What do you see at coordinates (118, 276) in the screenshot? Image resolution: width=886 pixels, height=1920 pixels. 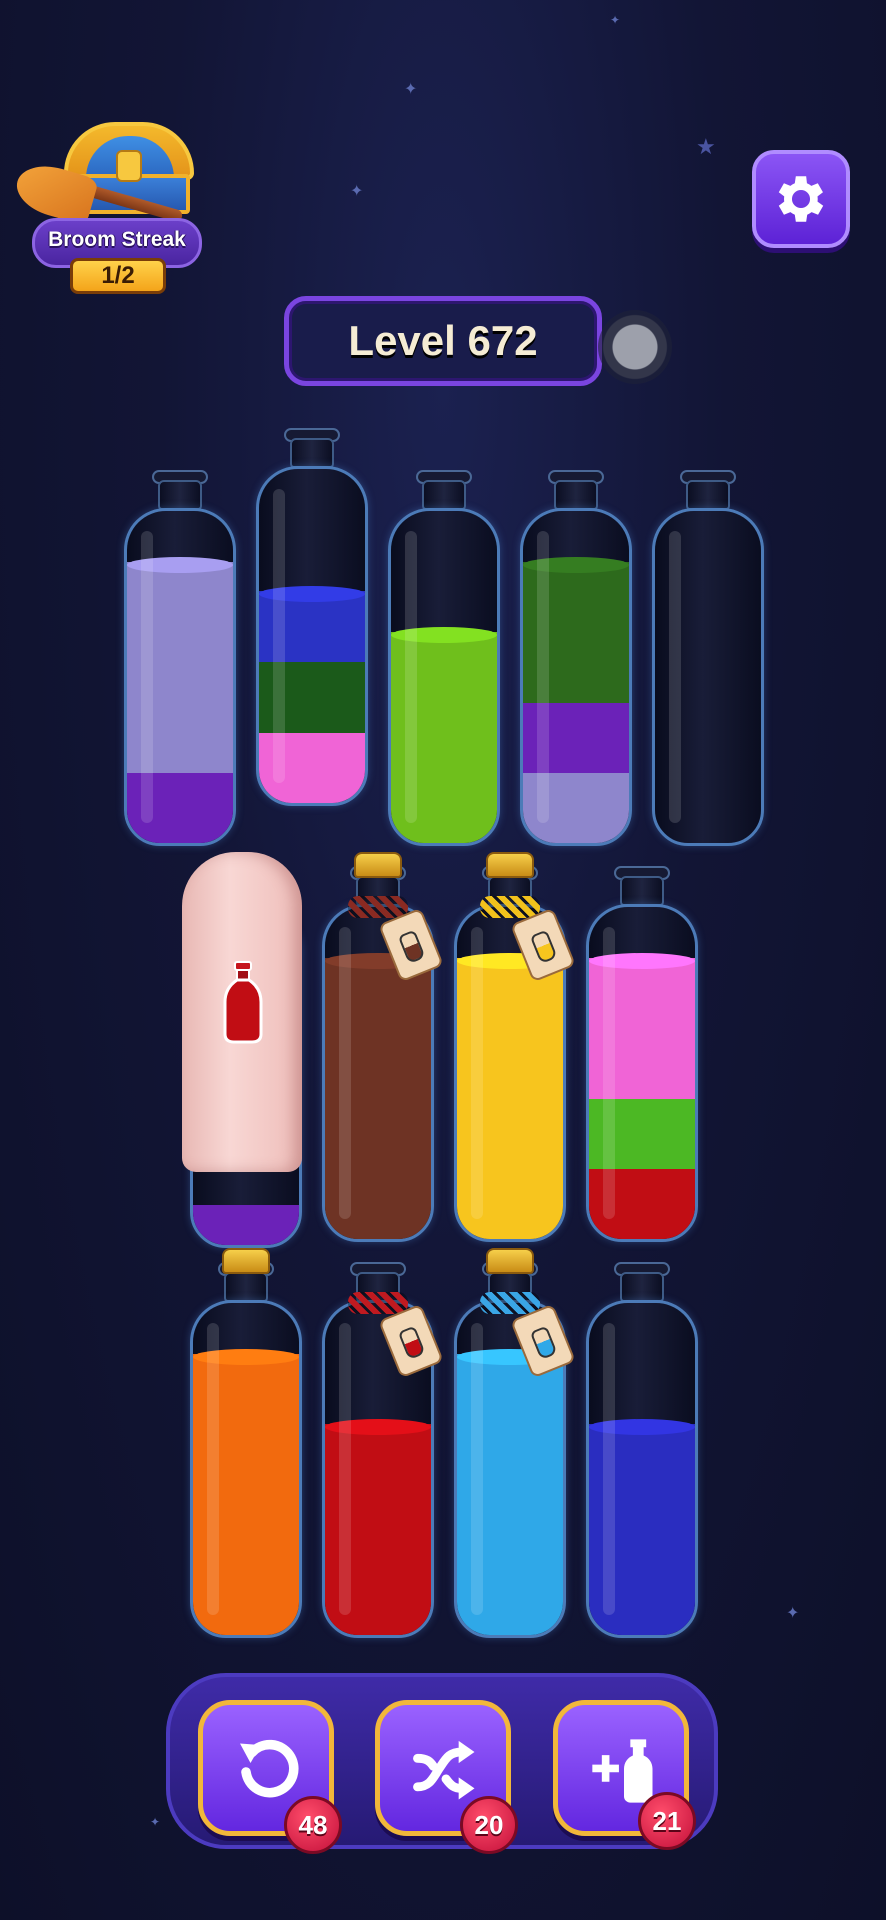 I see `streak-count: 1/2` at bounding box center [118, 276].